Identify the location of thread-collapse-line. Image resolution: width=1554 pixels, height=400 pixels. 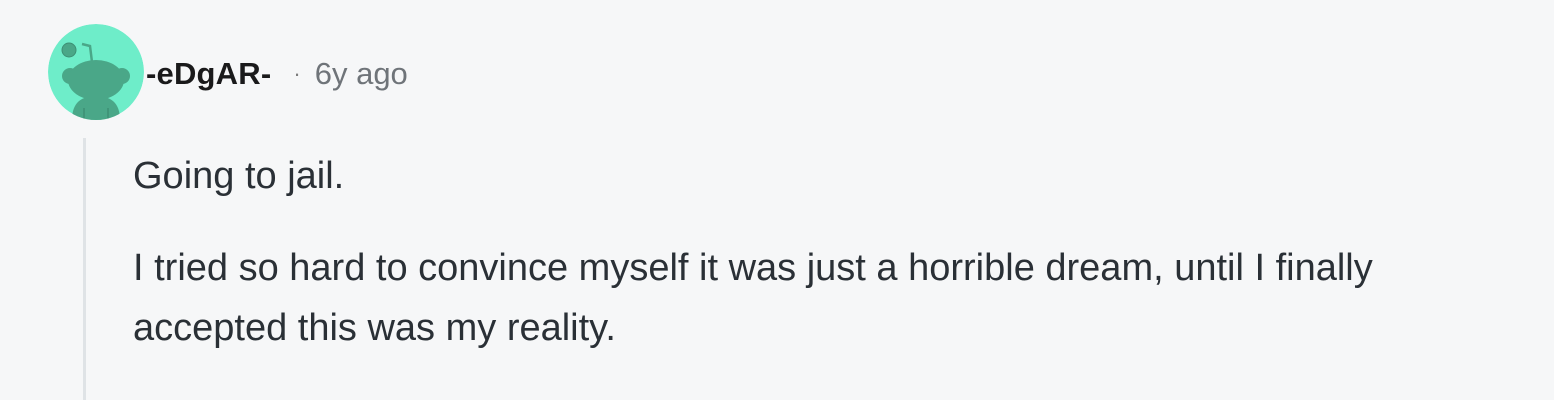
(84, 269).